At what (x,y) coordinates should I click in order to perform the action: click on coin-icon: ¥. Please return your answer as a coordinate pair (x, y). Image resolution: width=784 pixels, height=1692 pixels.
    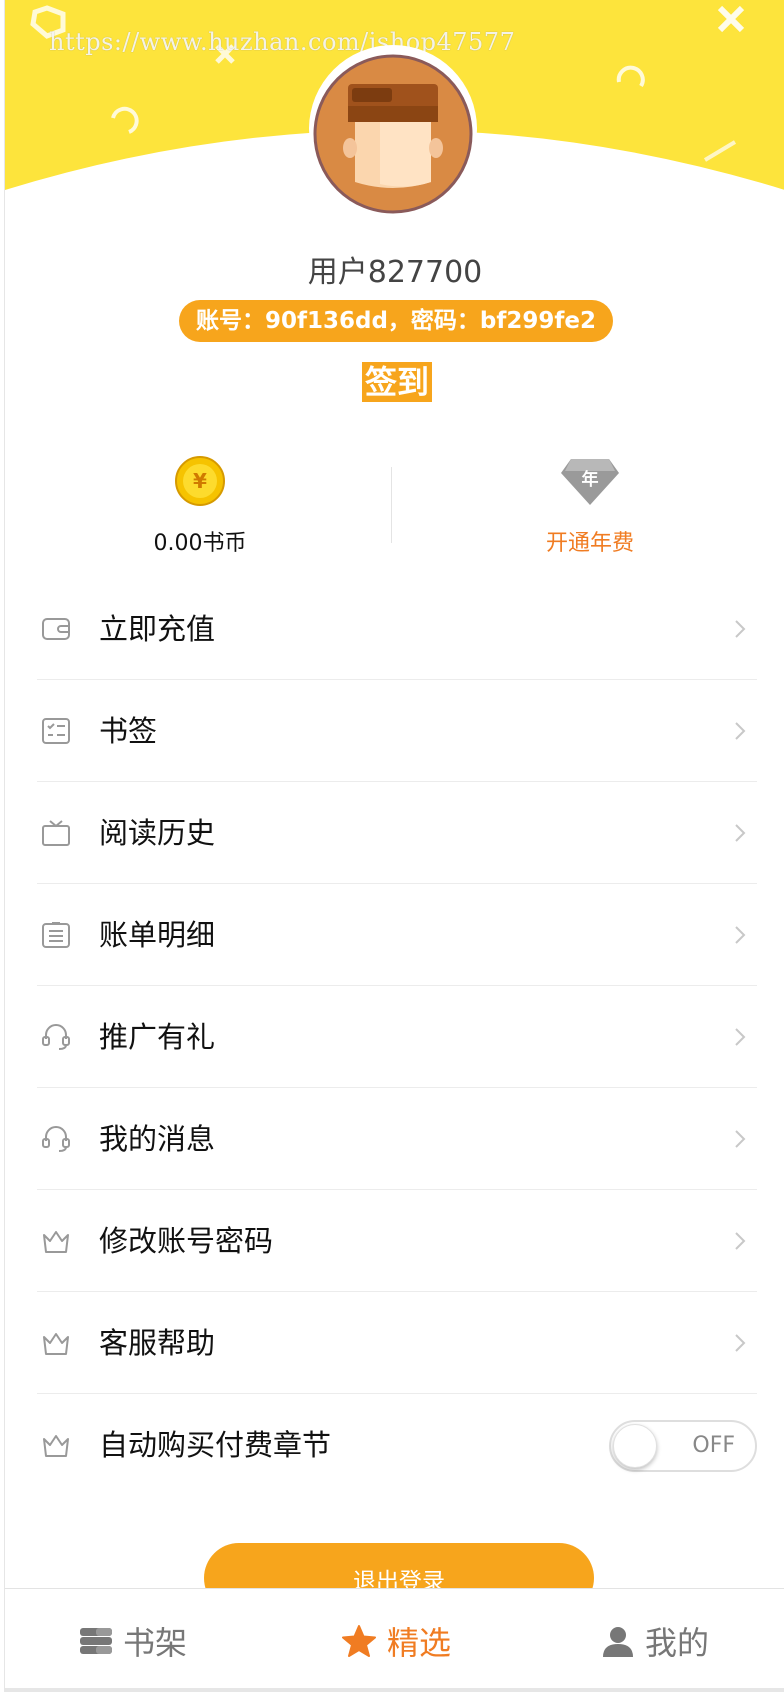
    Looking at the image, I should click on (200, 483).